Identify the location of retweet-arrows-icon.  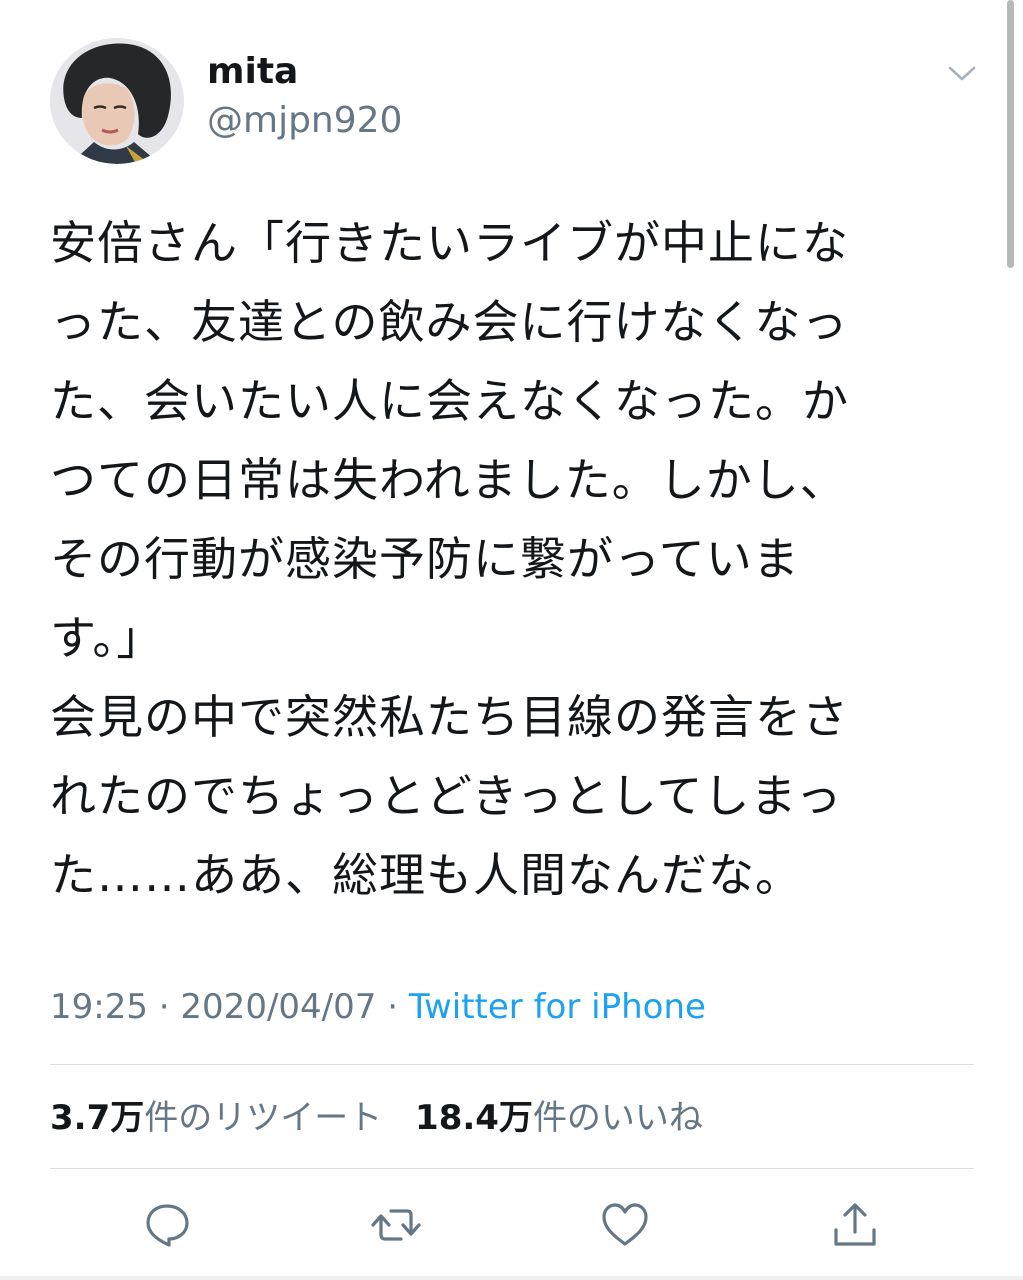
(396, 1225).